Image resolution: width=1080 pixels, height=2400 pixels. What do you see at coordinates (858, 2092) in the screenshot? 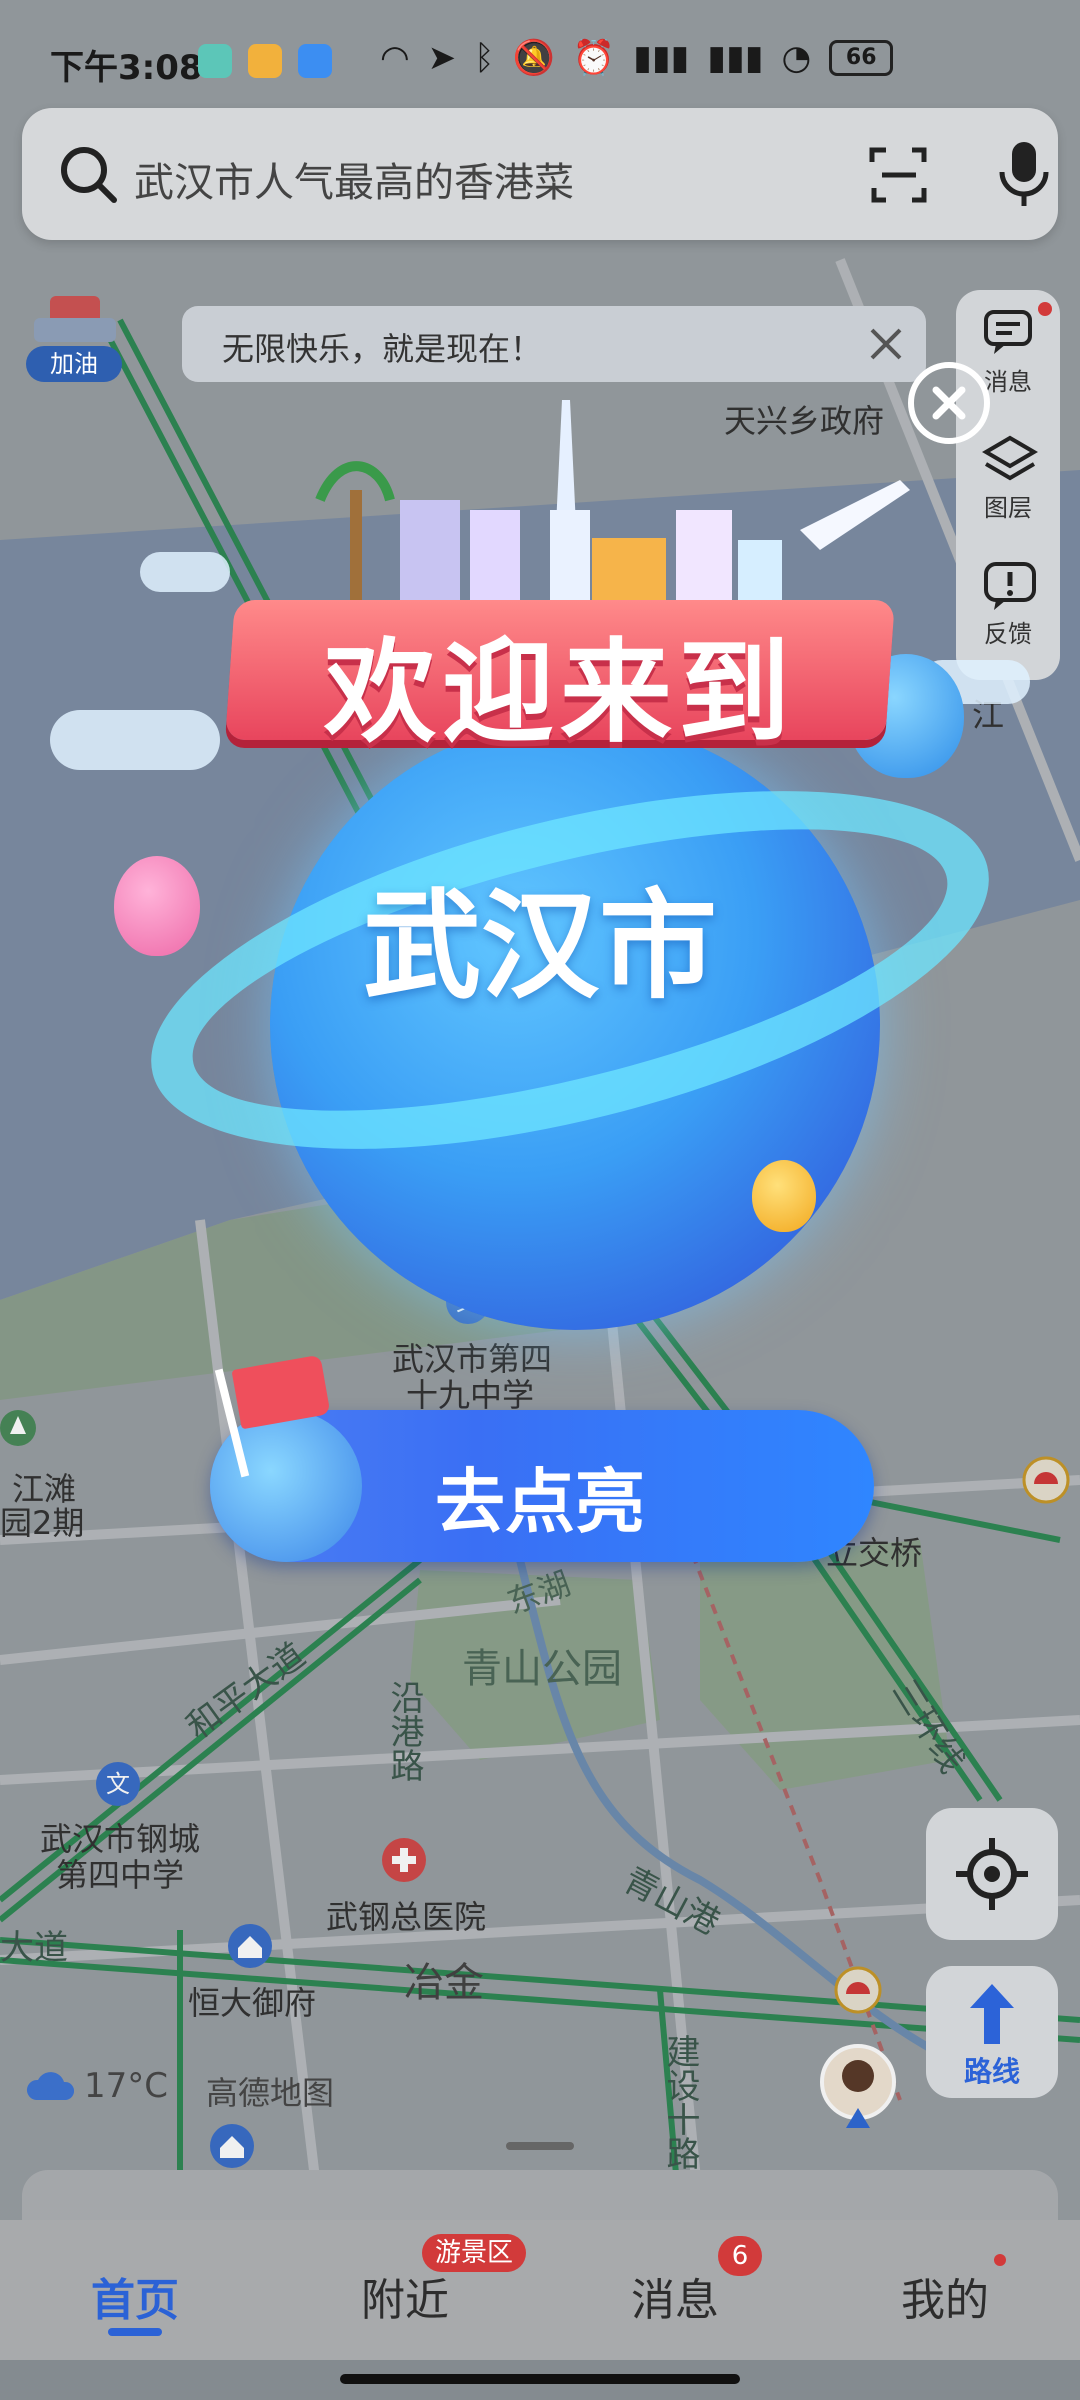
I see `user-location-avatar-icon` at bounding box center [858, 2092].